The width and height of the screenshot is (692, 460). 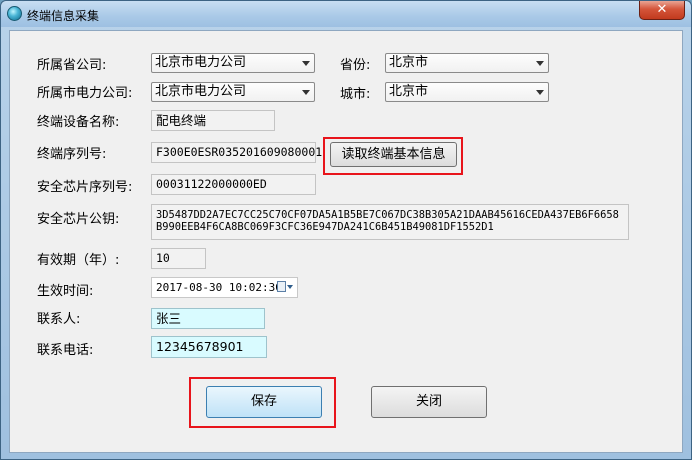 What do you see at coordinates (178, 258) in the screenshot?
I see `validity-field: 10` at bounding box center [178, 258].